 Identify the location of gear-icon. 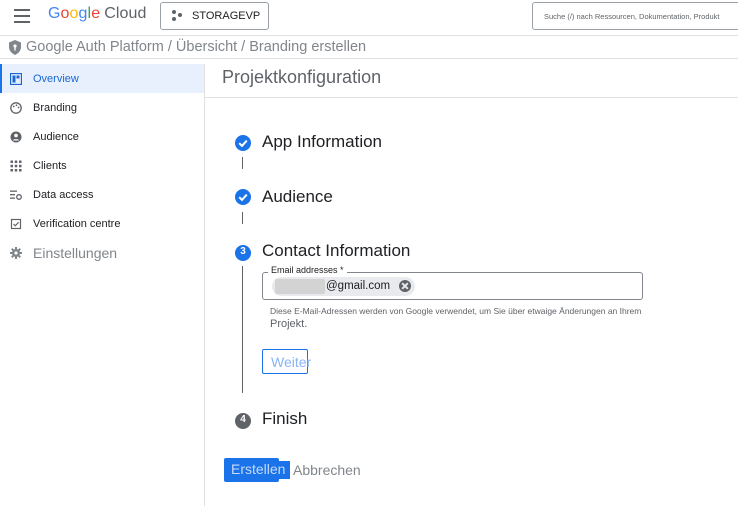
(16, 252).